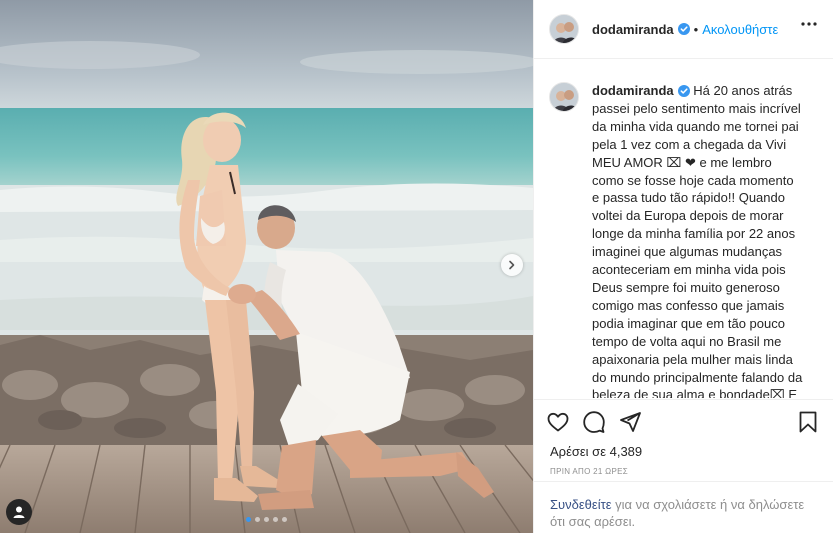 The image size is (833, 534). Describe the element at coordinates (594, 422) in the screenshot. I see `comment-icon` at that location.